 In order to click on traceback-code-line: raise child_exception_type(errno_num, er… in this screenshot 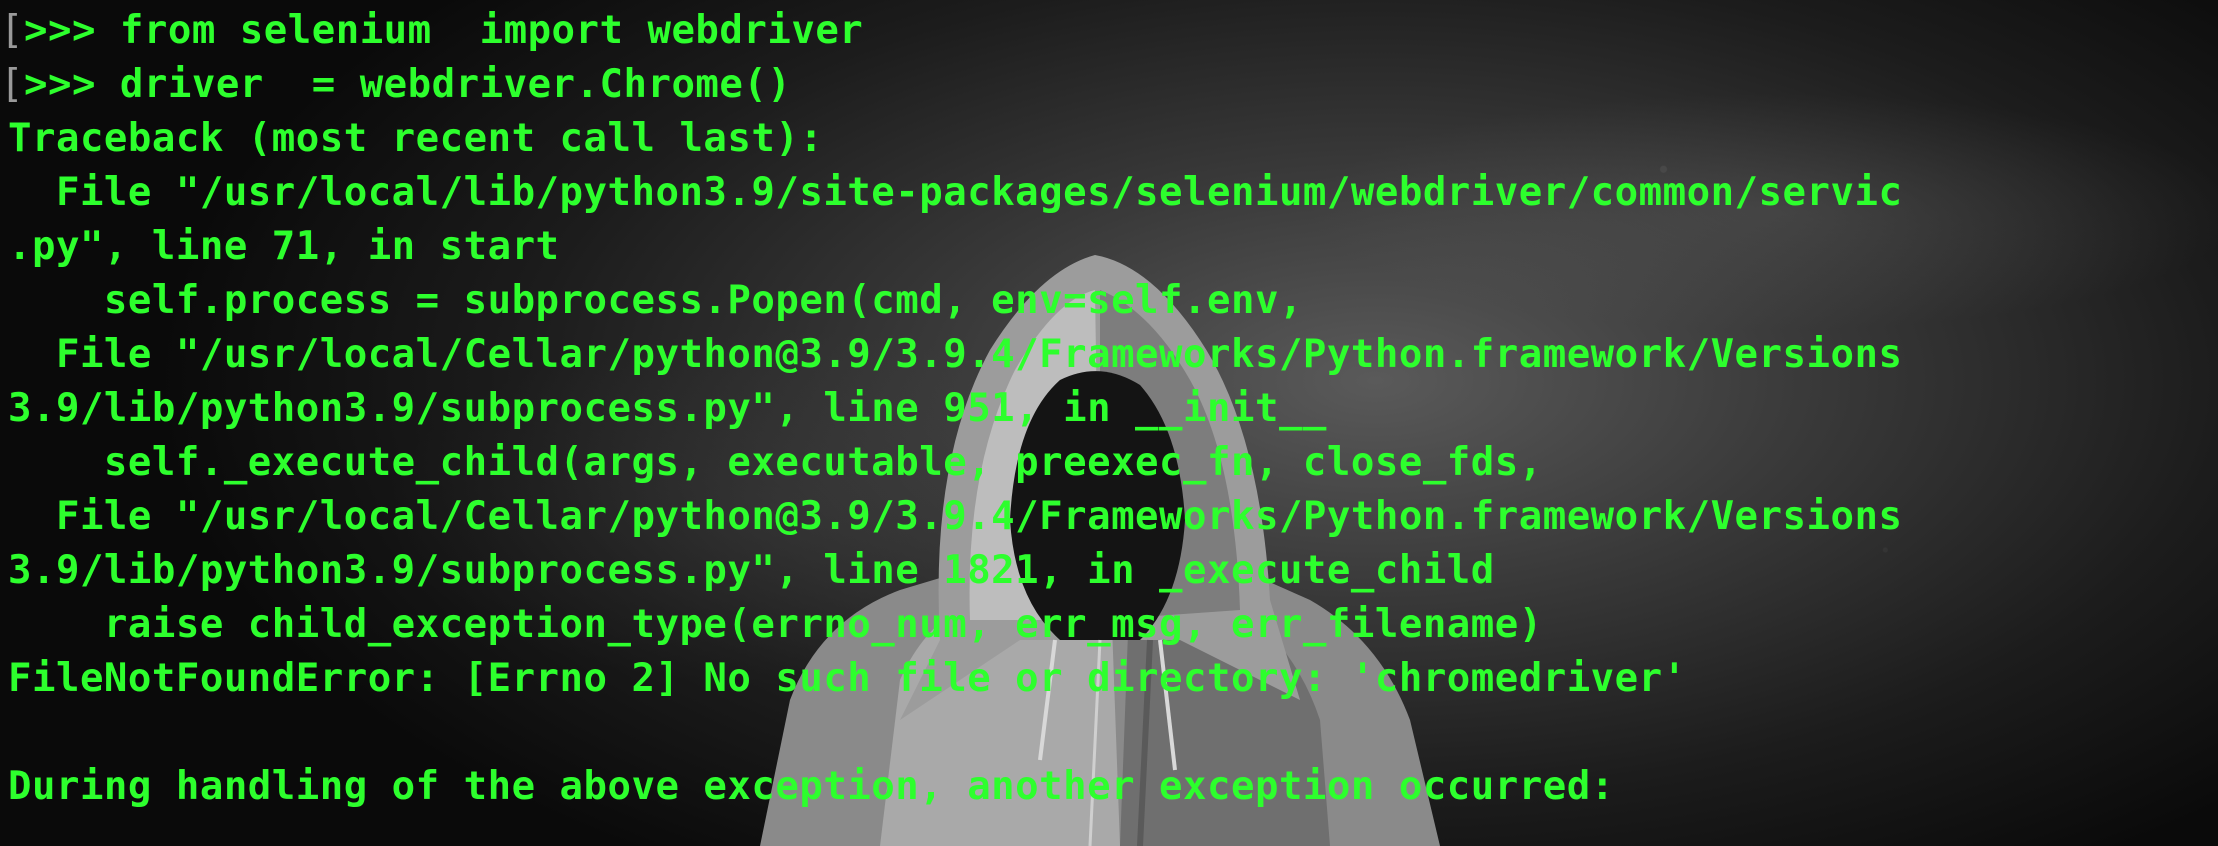, I will do `click(775, 624)`.